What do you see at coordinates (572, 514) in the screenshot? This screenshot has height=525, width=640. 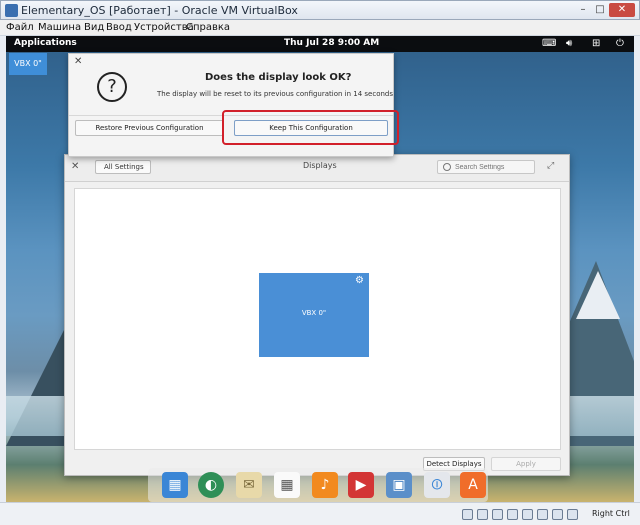 I see `mouse-integration-icon` at bounding box center [572, 514].